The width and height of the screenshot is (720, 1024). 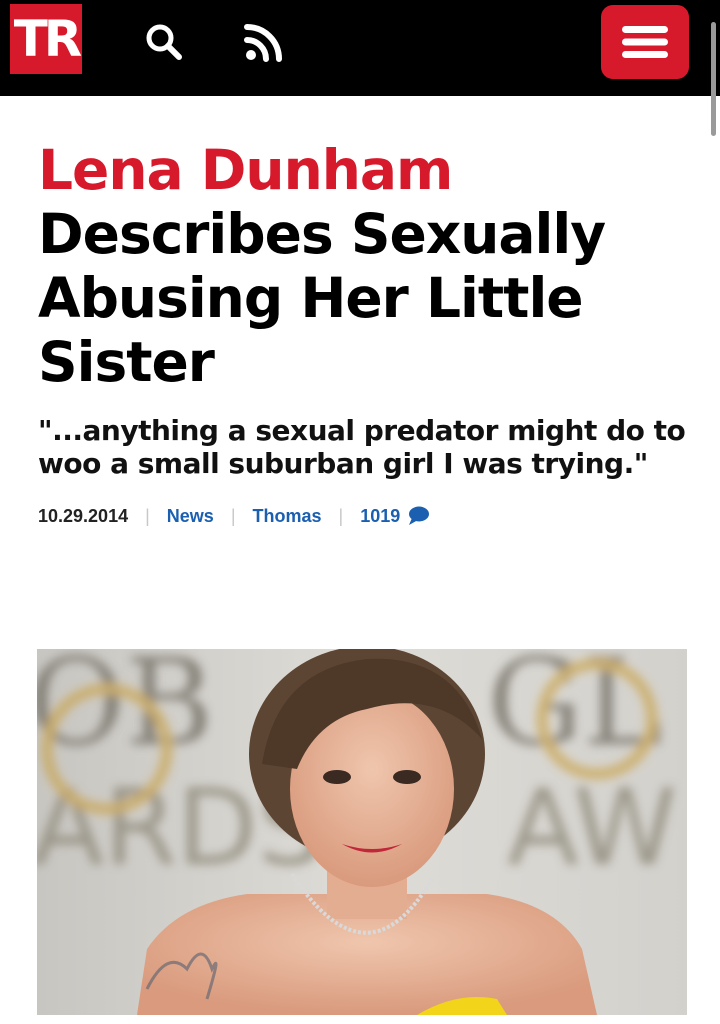 I want to click on menu-icon, so click(x=645, y=42).